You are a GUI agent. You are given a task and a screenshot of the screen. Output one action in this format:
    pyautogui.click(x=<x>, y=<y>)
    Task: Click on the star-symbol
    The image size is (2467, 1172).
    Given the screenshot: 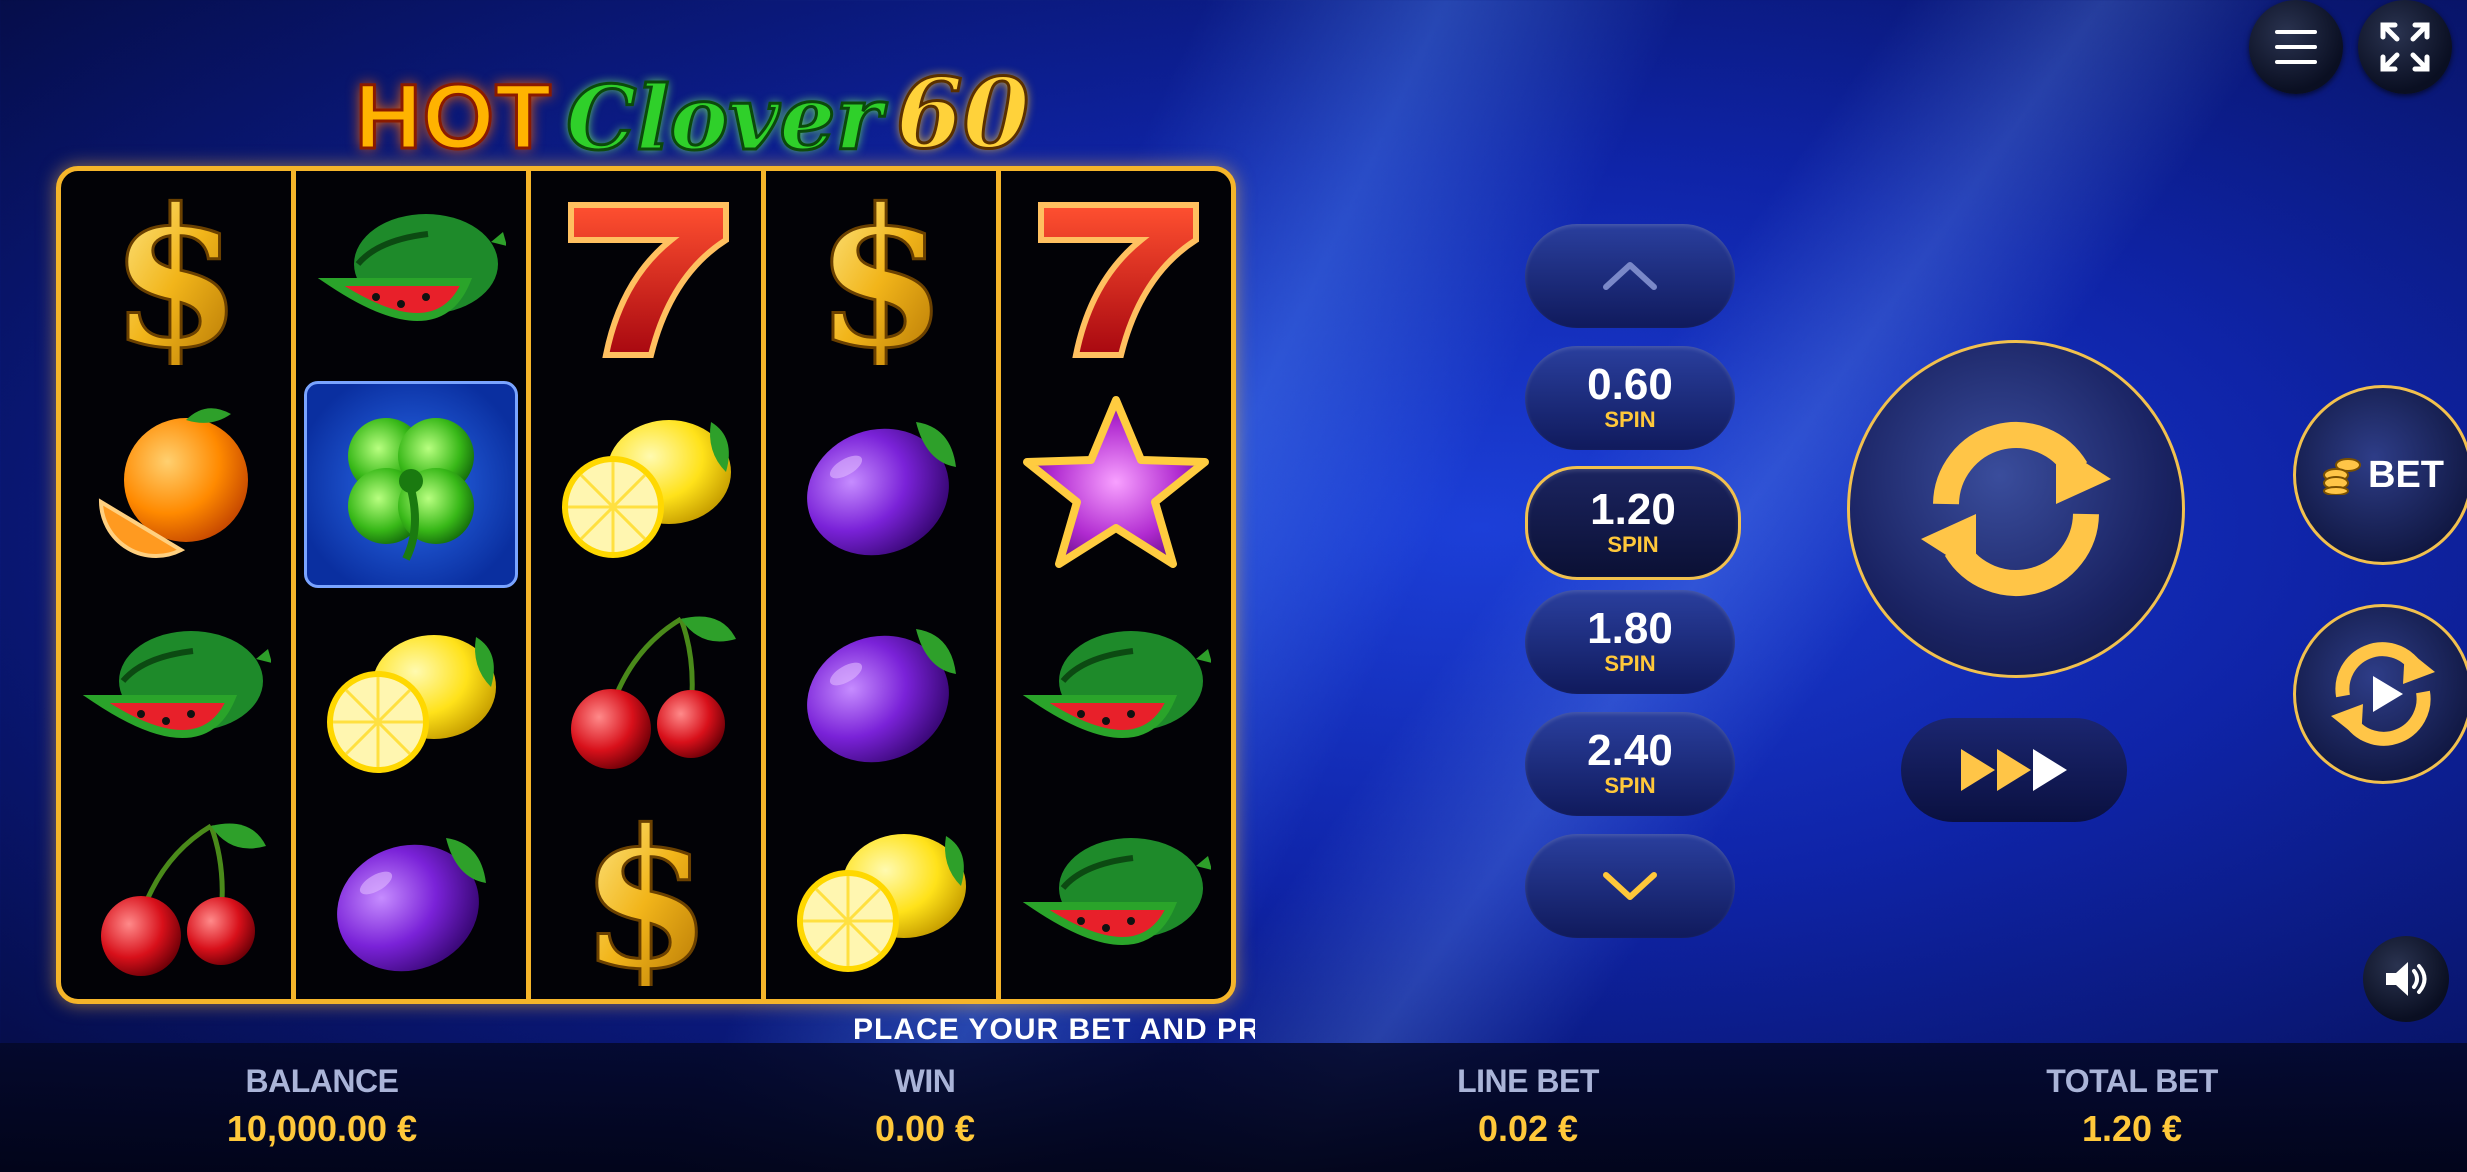 What is the action you would take?
    pyautogui.click(x=1116, y=481)
    